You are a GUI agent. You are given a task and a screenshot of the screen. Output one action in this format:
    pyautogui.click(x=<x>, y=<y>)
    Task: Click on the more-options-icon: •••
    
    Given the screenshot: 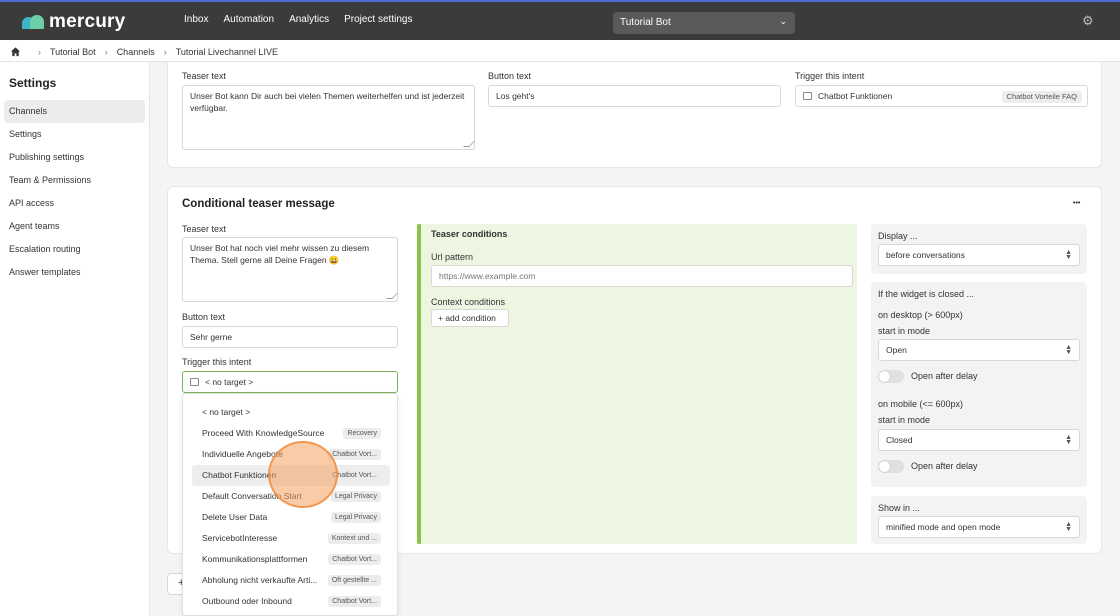 What is the action you would take?
    pyautogui.click(x=1076, y=203)
    